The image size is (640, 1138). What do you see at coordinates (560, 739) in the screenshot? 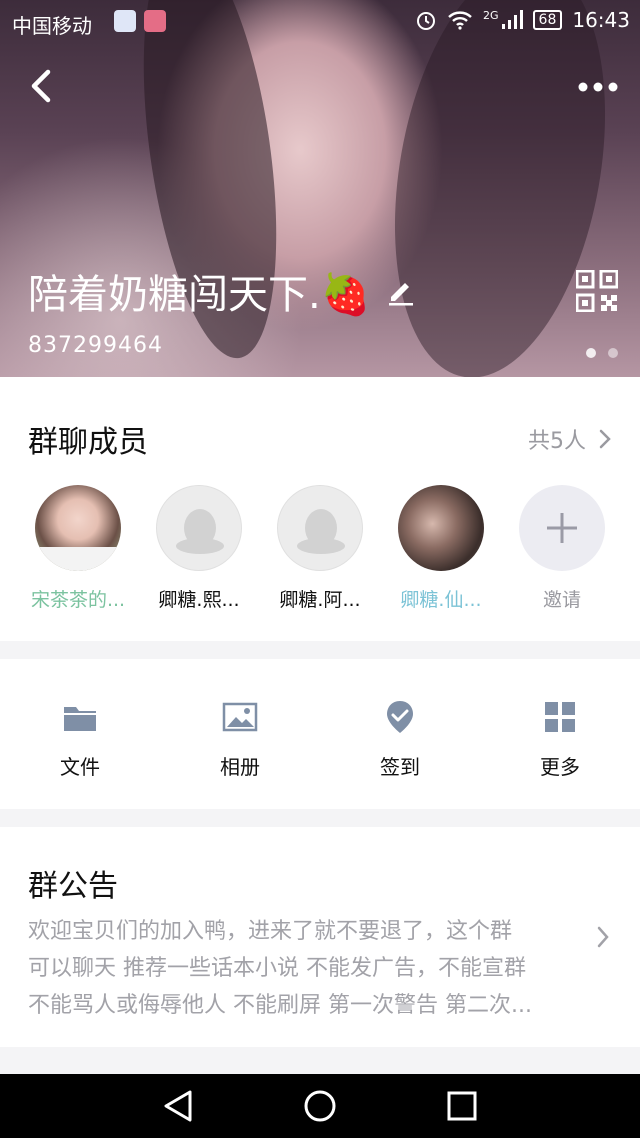
I see `more-tools-button: 更多` at bounding box center [560, 739].